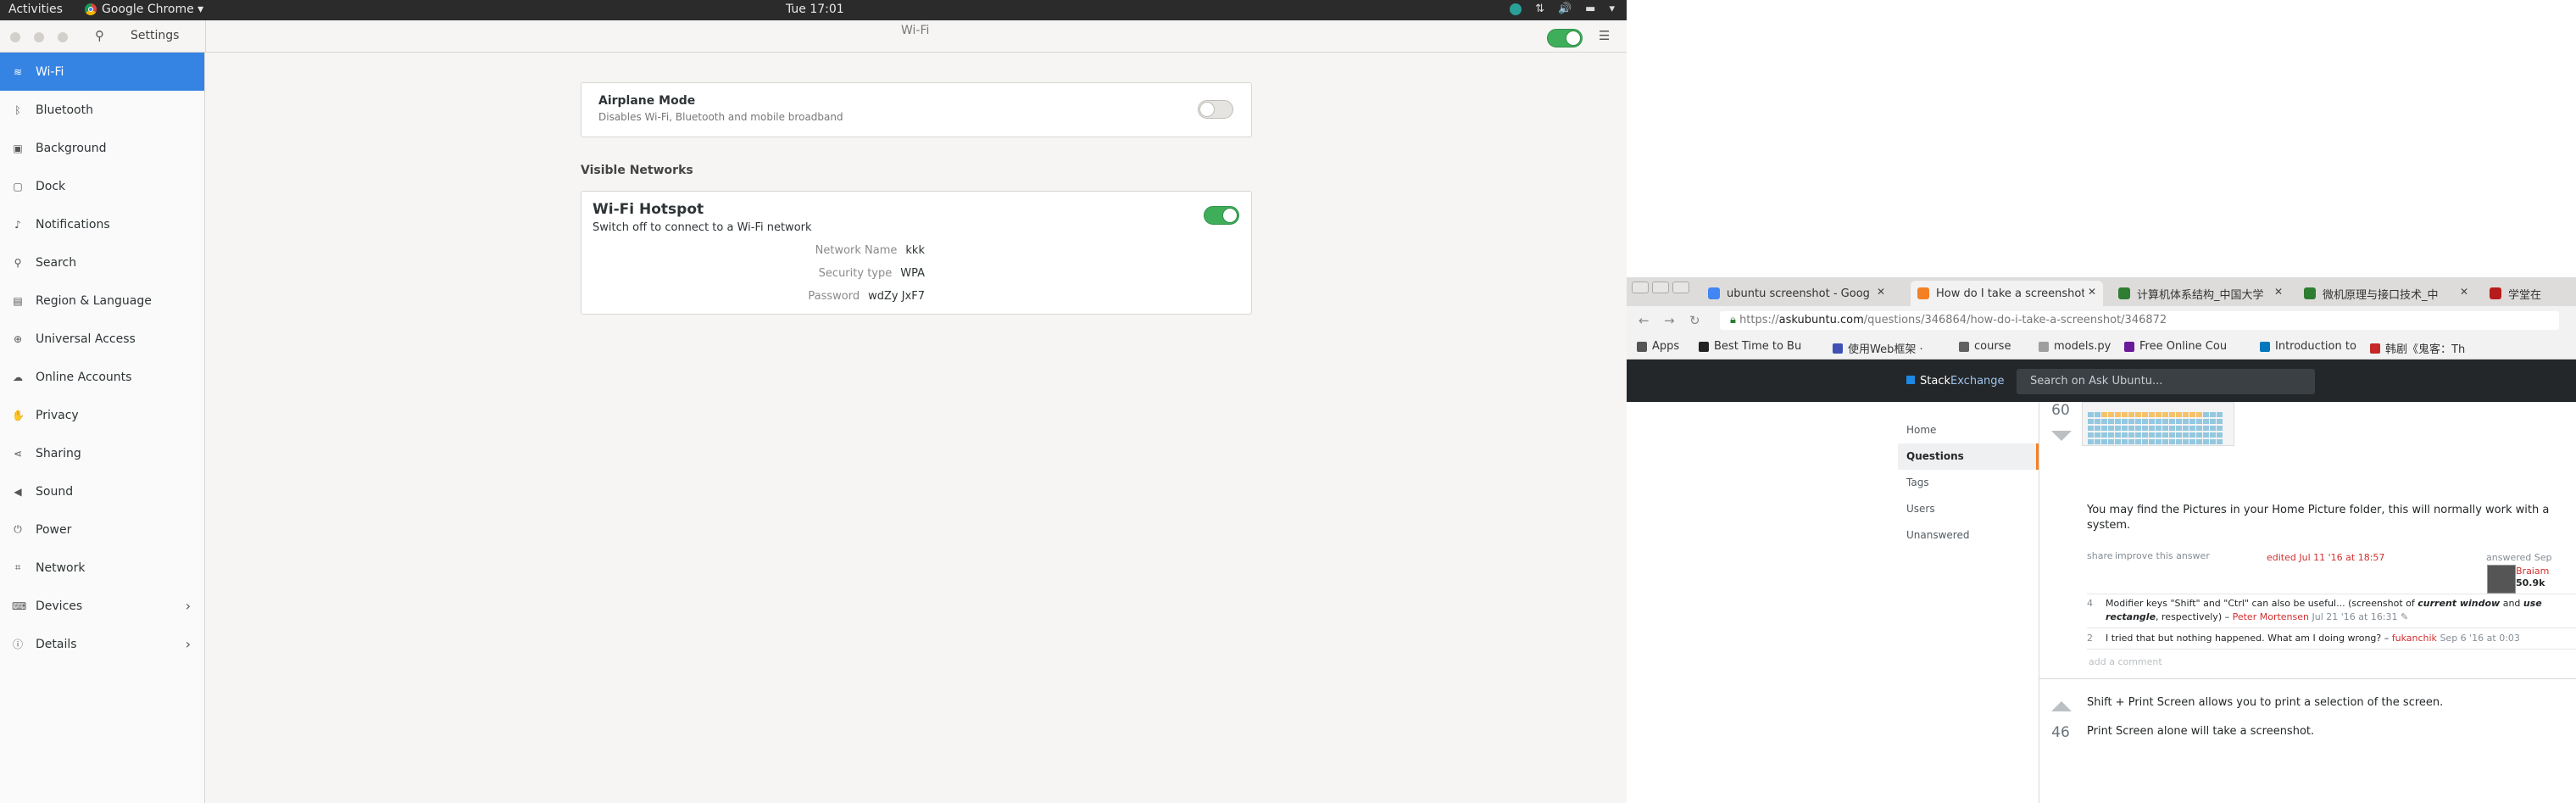 The width and height of the screenshot is (2576, 803). What do you see at coordinates (2271, 616) in the screenshot?
I see `comment-user-link: Peter Mortensen` at bounding box center [2271, 616].